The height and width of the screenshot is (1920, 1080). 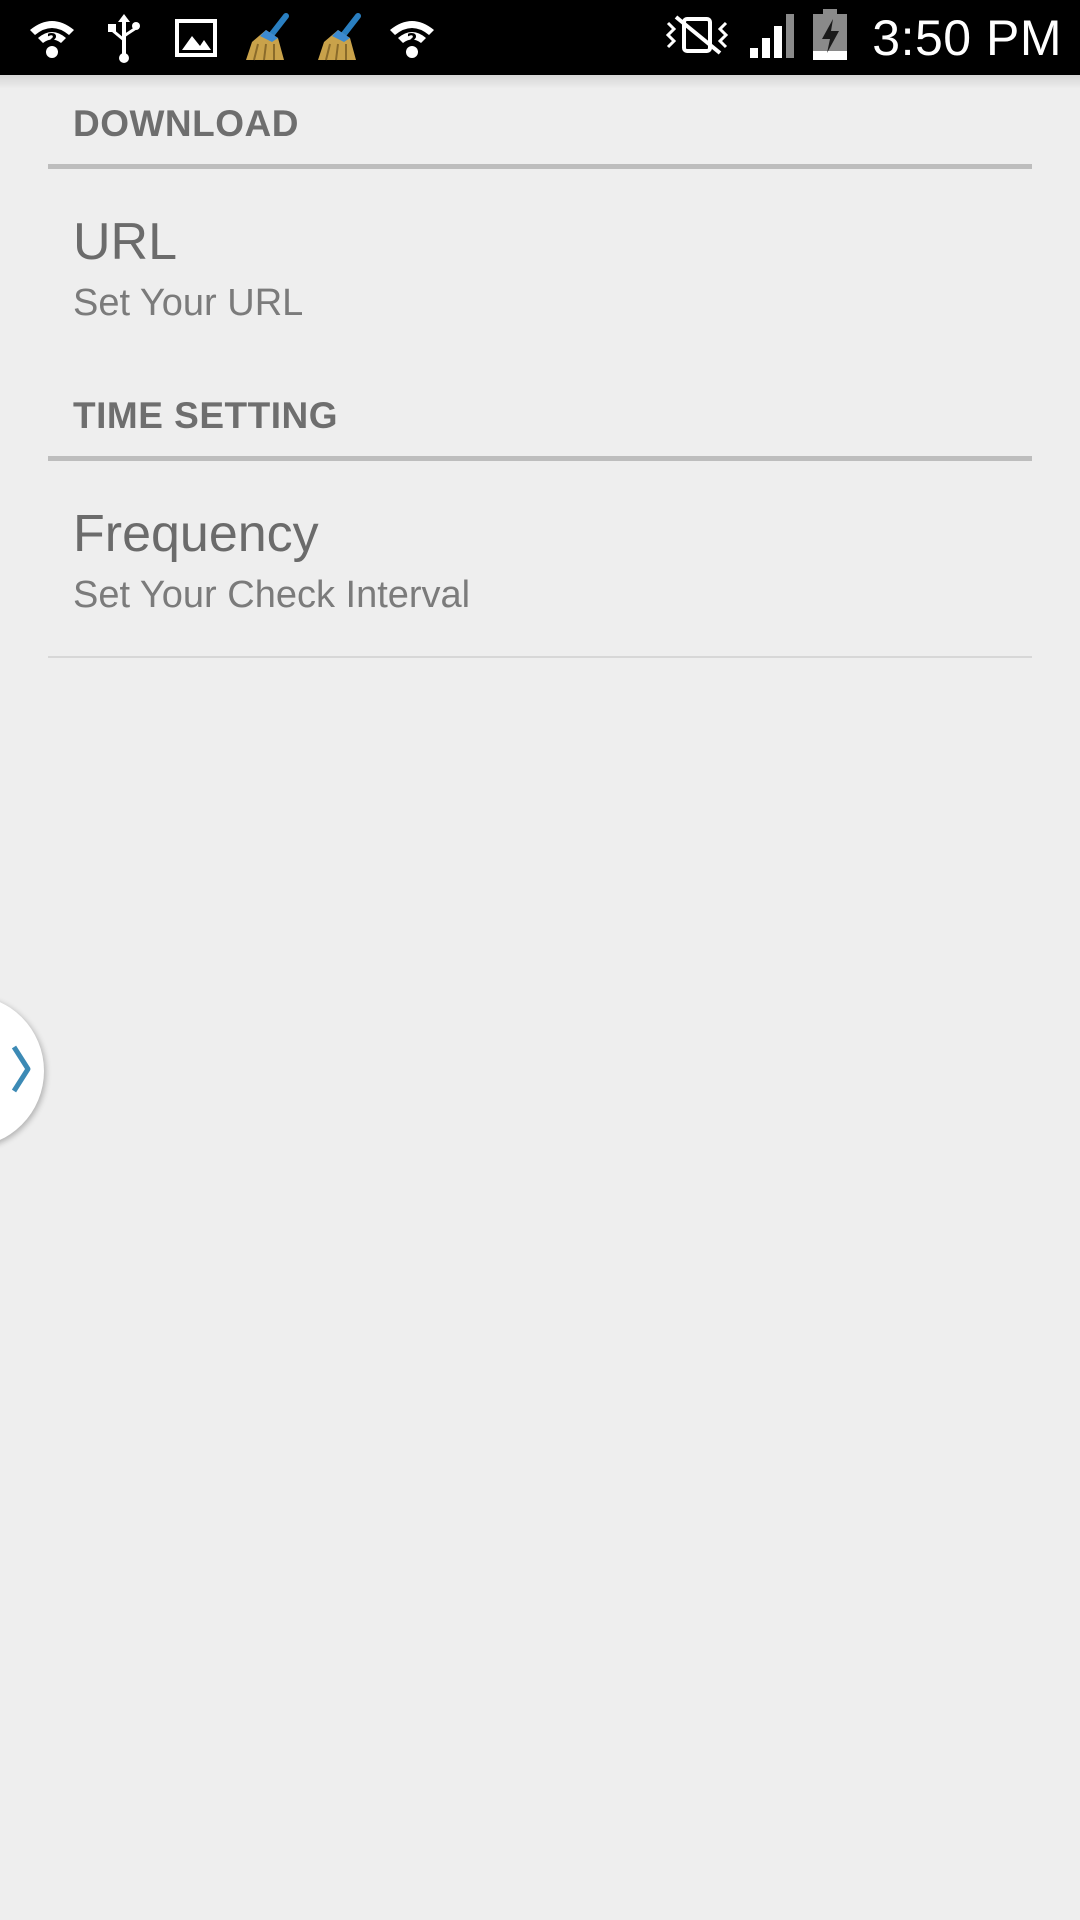 I want to click on pref-item-frequency-title: Frequency, so click(x=196, y=534).